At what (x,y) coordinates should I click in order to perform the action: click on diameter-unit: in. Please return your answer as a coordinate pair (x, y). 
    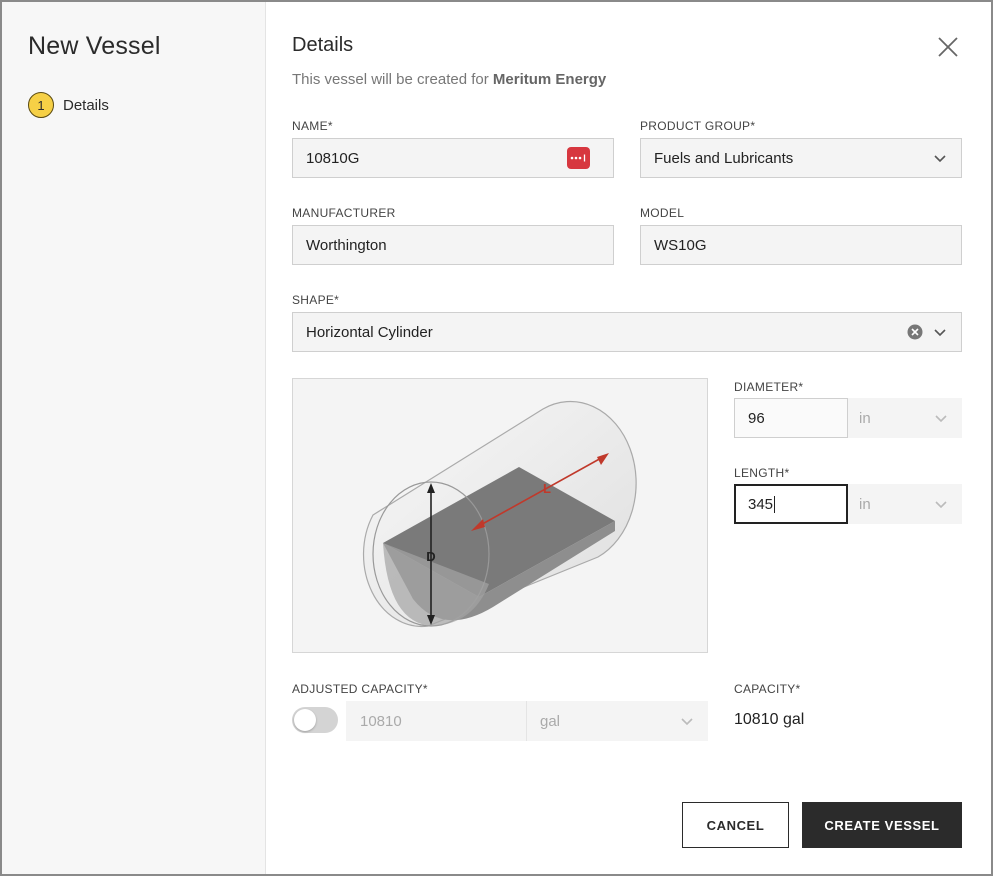
    Looking at the image, I should click on (865, 418).